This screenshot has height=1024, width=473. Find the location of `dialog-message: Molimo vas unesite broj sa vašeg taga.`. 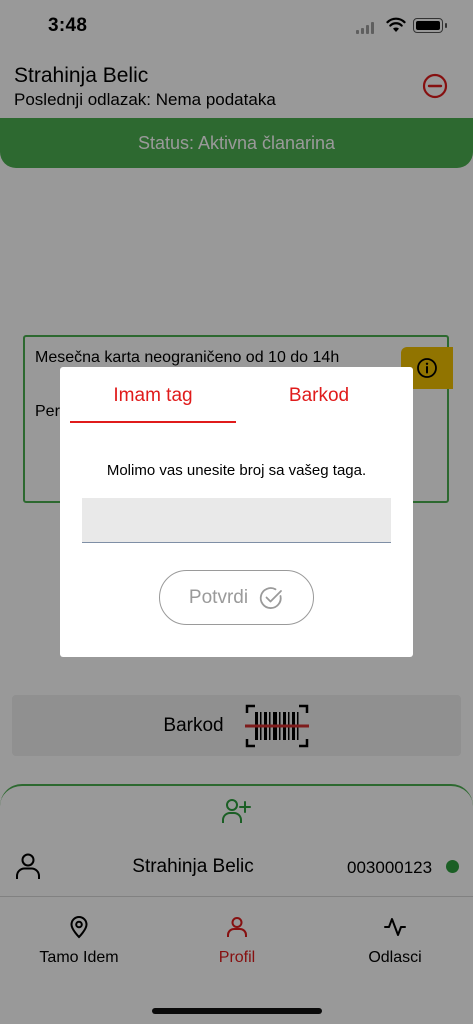

dialog-message: Molimo vas unesite broj sa vašeg taga. is located at coordinates (236, 470).